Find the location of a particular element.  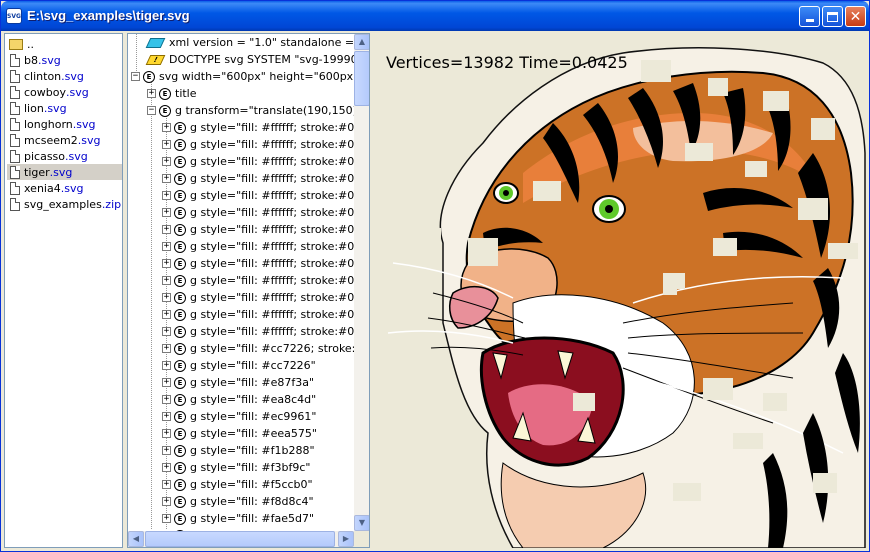

tree-node-g: + Eg style="fill: #f8d8c4" is located at coordinates (238, 501).